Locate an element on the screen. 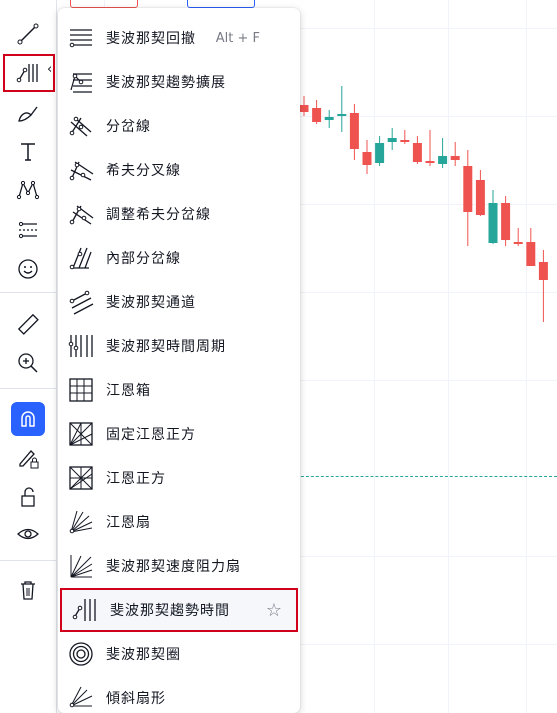 The image size is (557, 713). pitchfork-icon is located at coordinates (80, 126).